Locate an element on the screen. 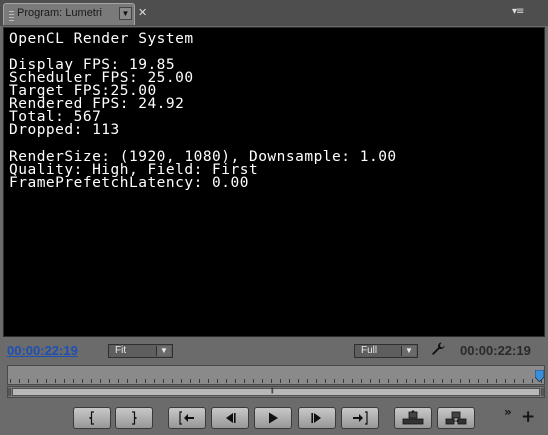 This screenshot has width=548, height=435. mark-in-icon is located at coordinates (91, 418).